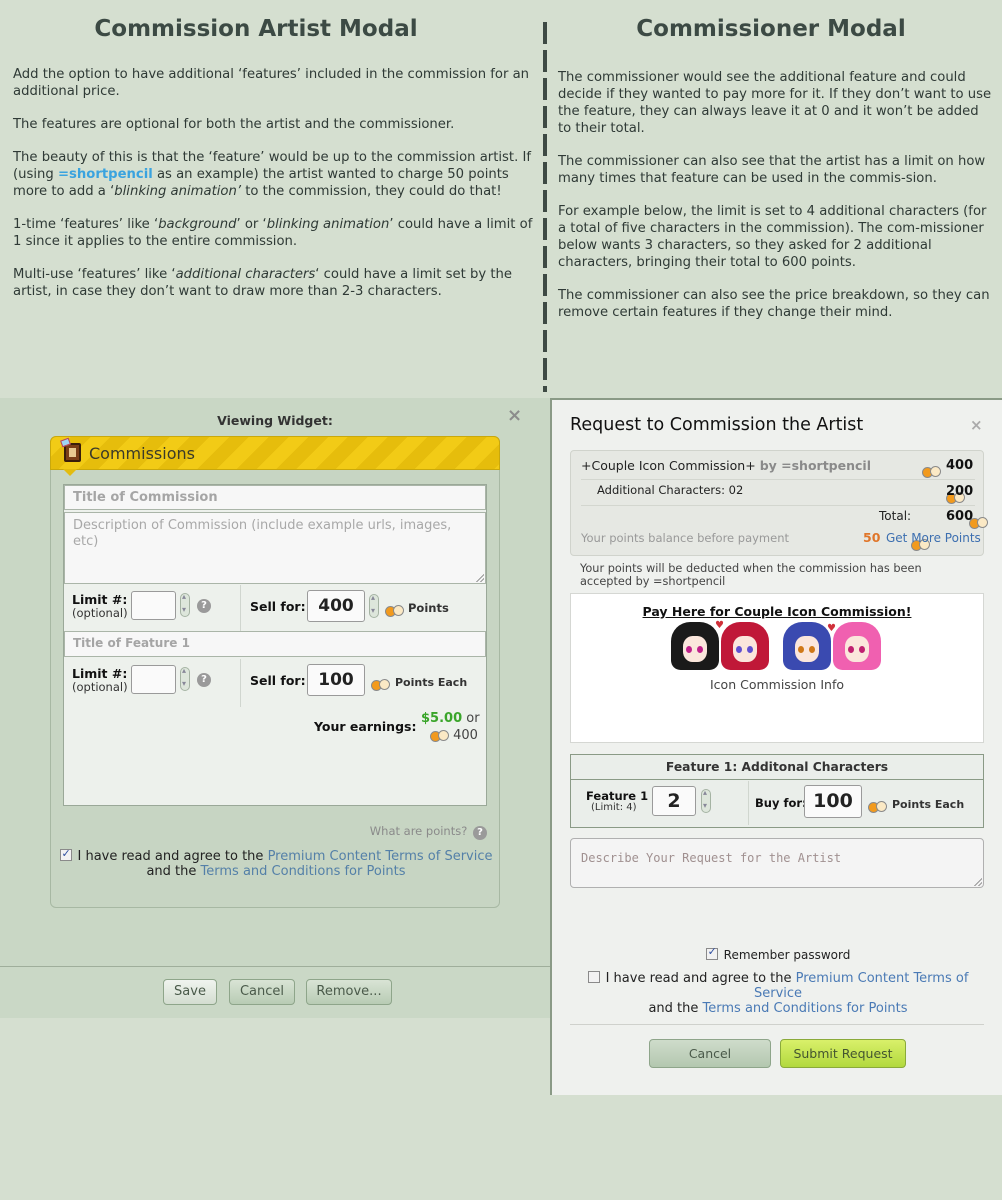  I want to click on feature-line-item: Additional Characters: 02, so click(670, 490).